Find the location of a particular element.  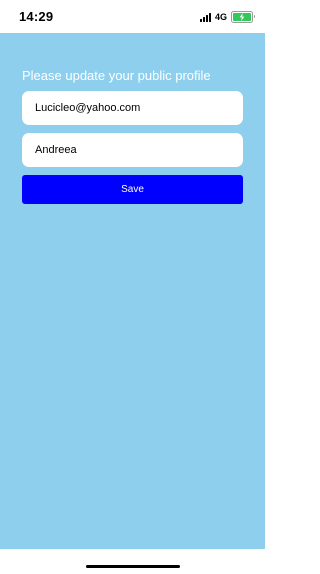

battery-tip is located at coordinates (254, 16).